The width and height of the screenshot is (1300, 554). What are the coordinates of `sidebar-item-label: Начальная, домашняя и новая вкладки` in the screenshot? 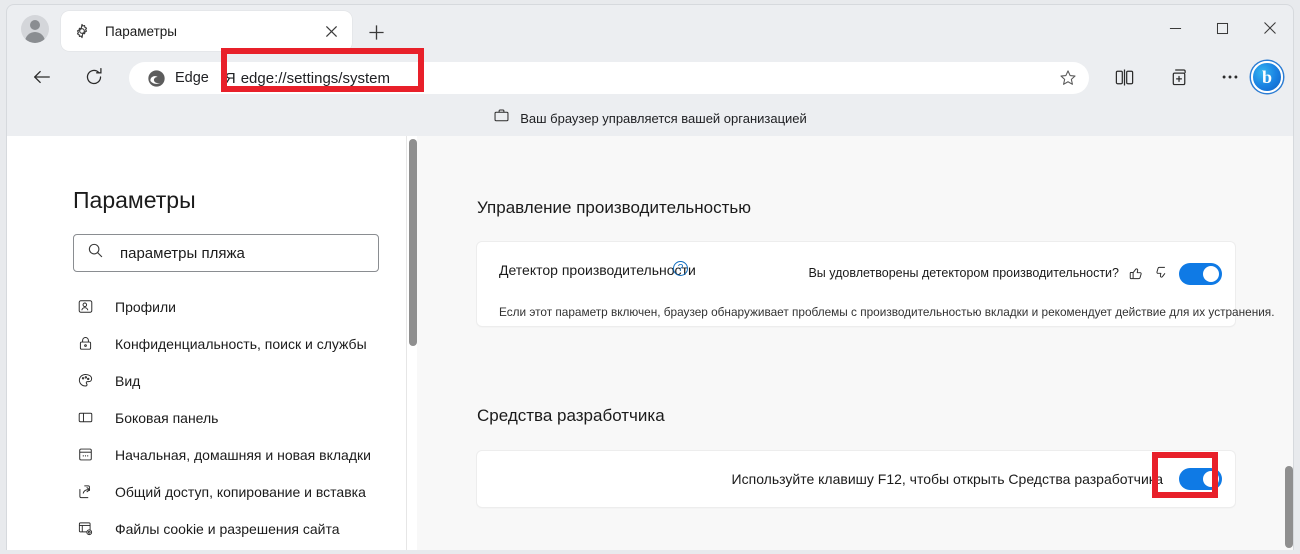 It's located at (243, 454).